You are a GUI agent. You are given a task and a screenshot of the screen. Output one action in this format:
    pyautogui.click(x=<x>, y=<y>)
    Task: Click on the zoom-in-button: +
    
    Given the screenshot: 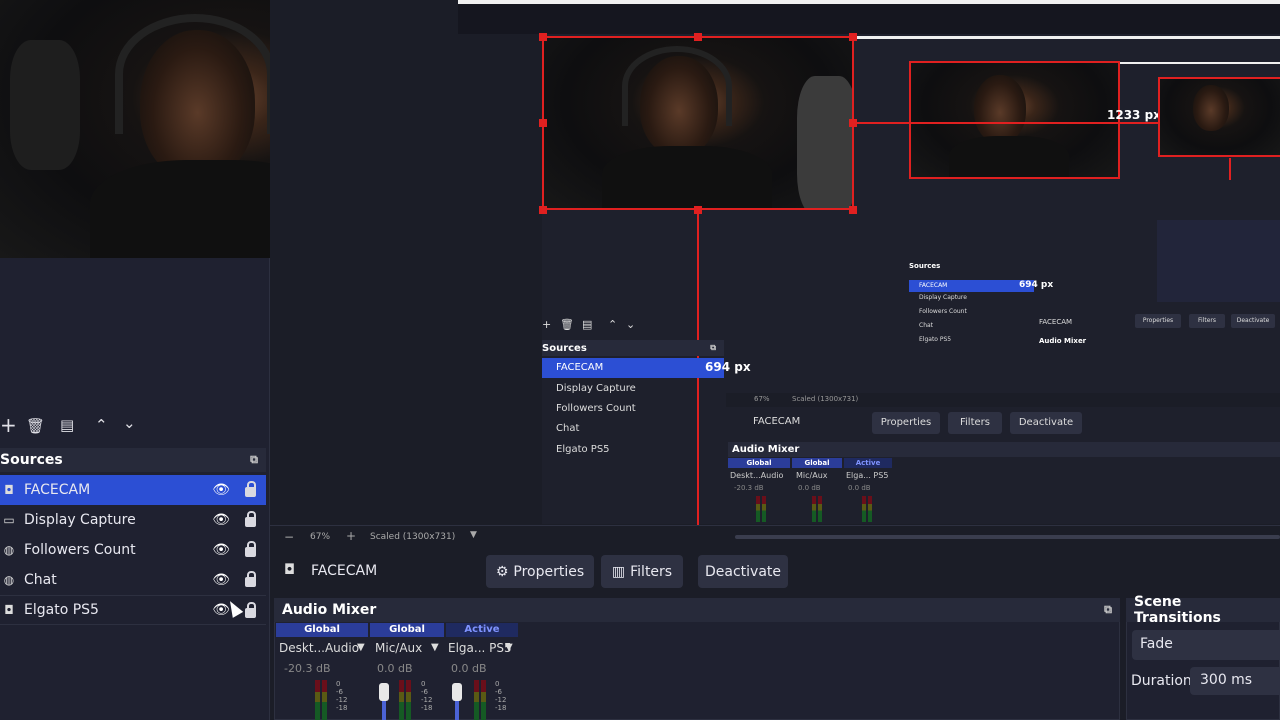 What is the action you would take?
    pyautogui.click(x=351, y=536)
    